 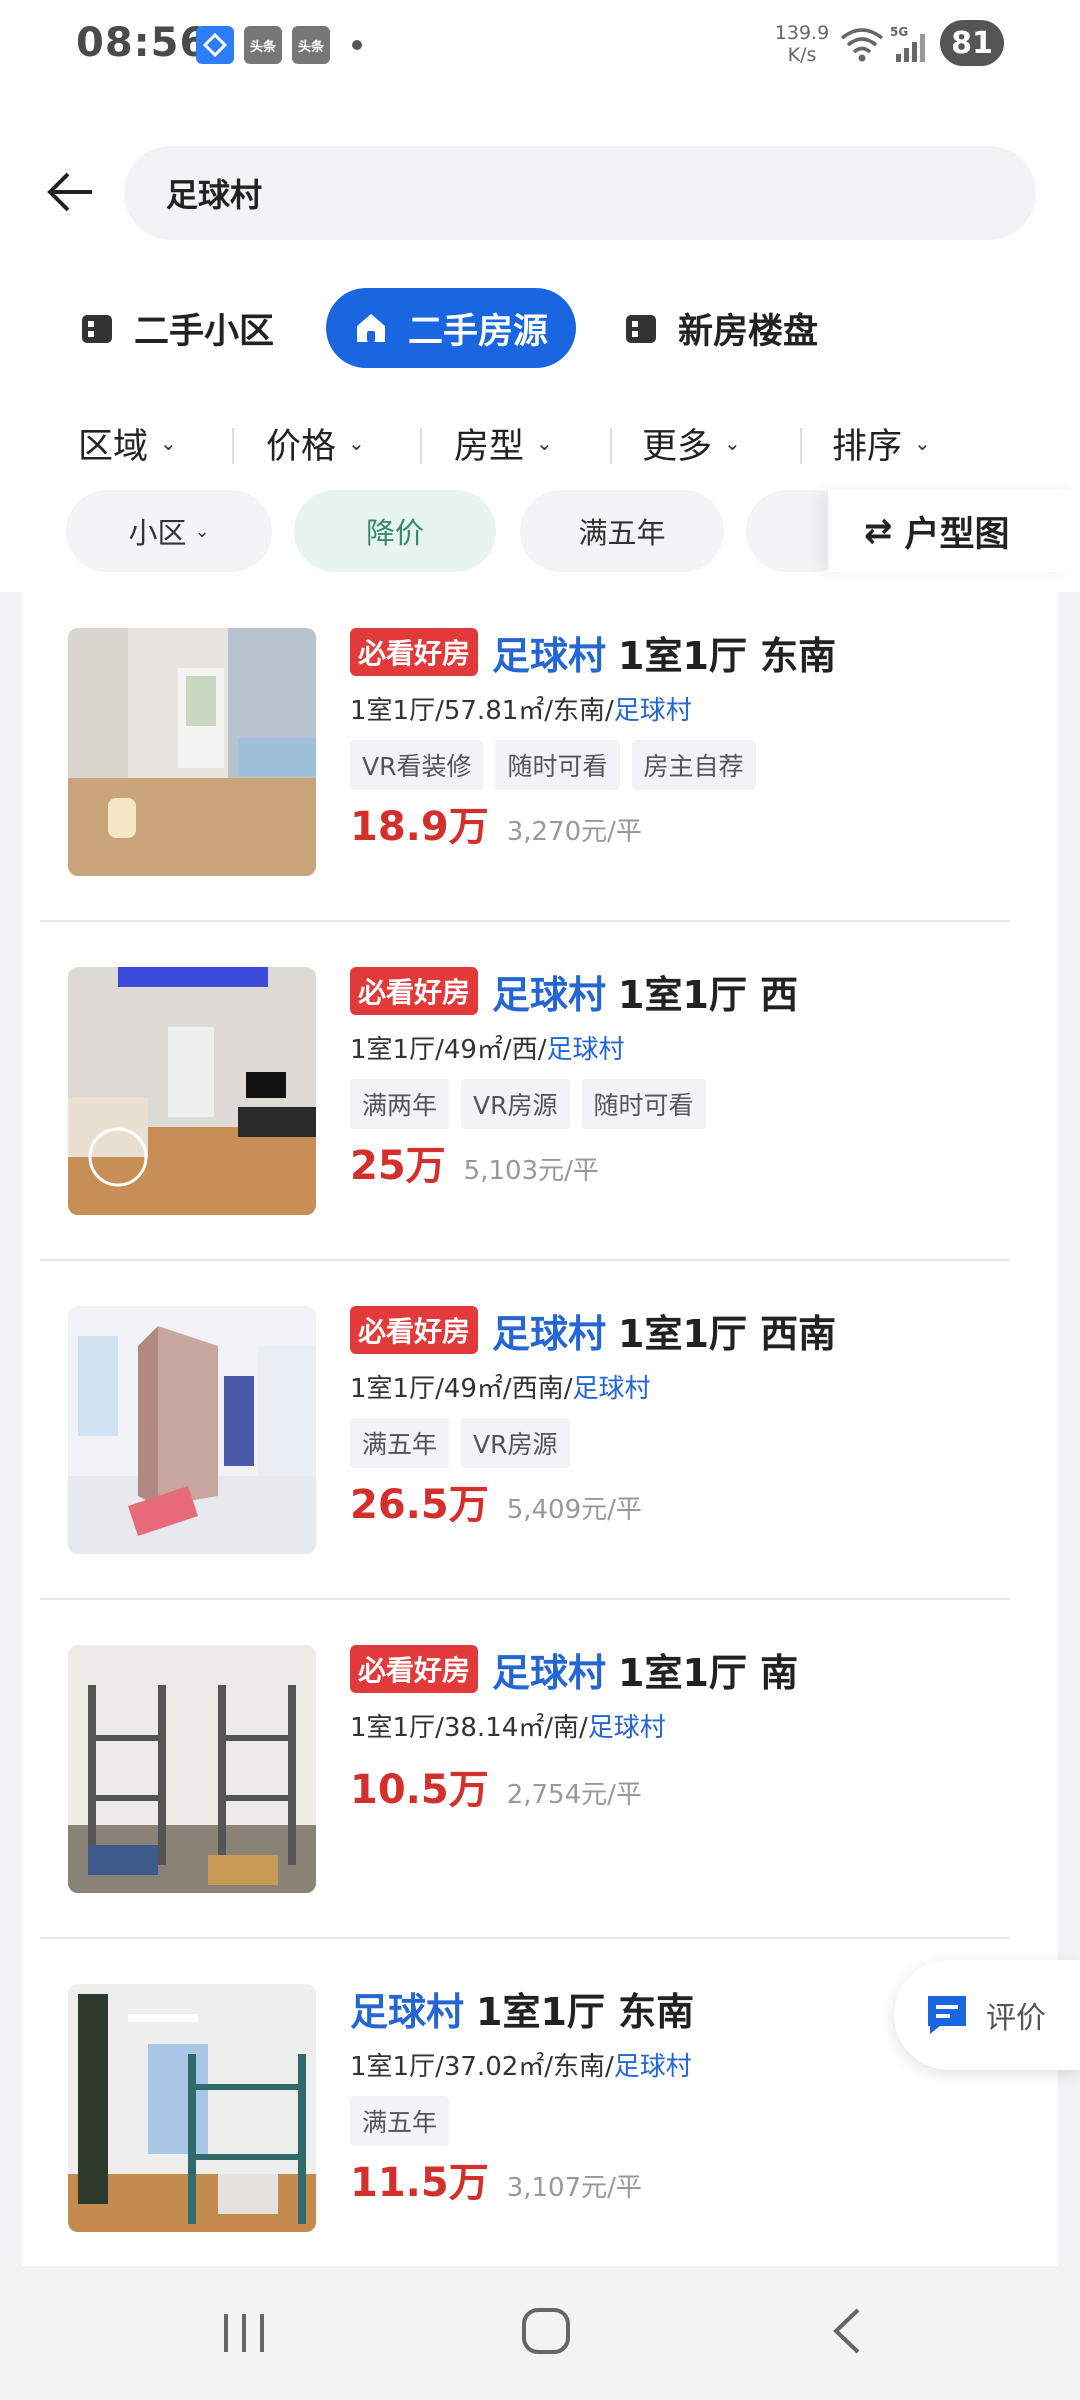 I want to click on svg-text: 5G, so click(x=899, y=32).